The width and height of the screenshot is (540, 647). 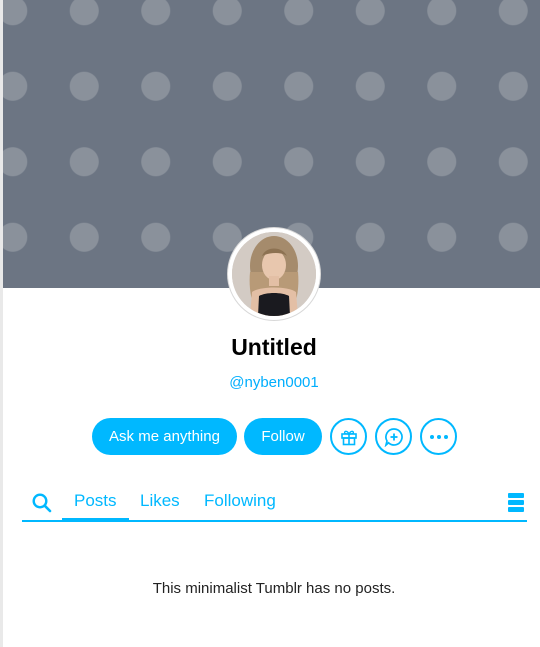 I want to click on chat-plus-icon, so click(x=393, y=437).